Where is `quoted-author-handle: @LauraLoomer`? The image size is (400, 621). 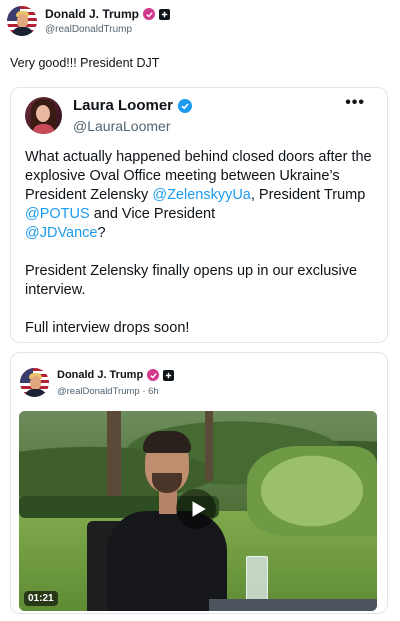
quoted-author-handle: @LauraLoomer is located at coordinates (132, 126).